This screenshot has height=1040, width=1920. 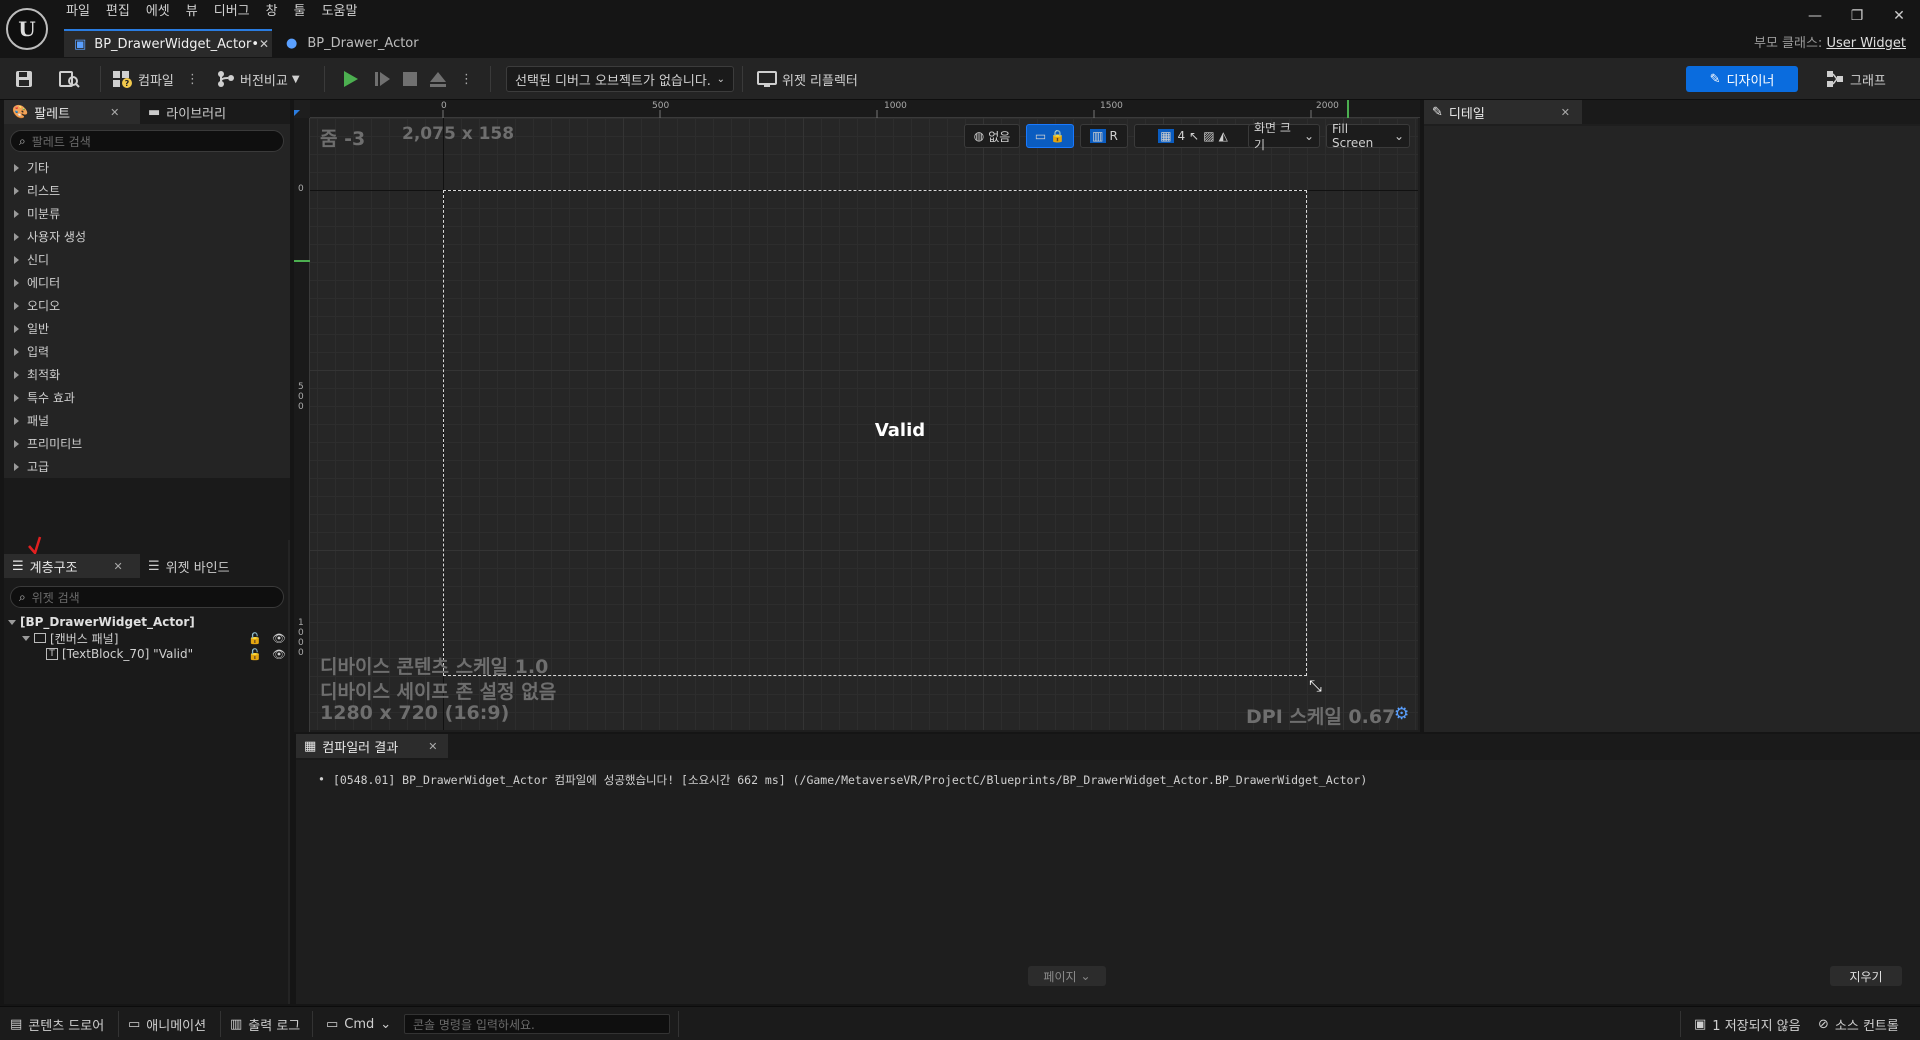 What do you see at coordinates (1815, 16) in the screenshot?
I see `minimize-icon: —` at bounding box center [1815, 16].